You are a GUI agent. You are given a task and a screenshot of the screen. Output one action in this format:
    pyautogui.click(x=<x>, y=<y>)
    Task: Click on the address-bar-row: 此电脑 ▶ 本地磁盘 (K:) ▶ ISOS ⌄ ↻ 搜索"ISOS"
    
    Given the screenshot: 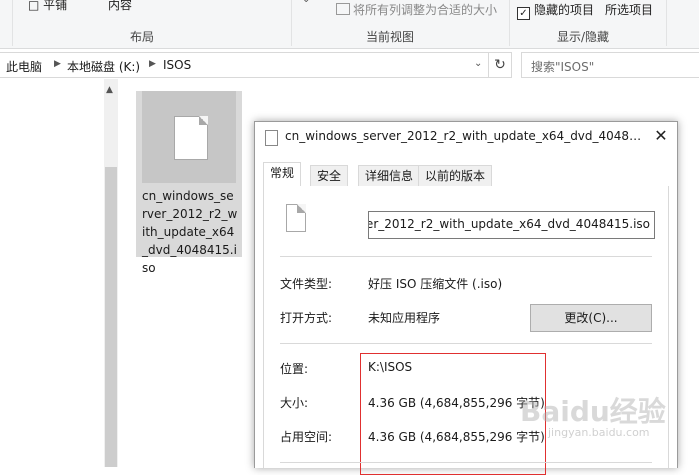 What is the action you would take?
    pyautogui.click(x=349, y=65)
    